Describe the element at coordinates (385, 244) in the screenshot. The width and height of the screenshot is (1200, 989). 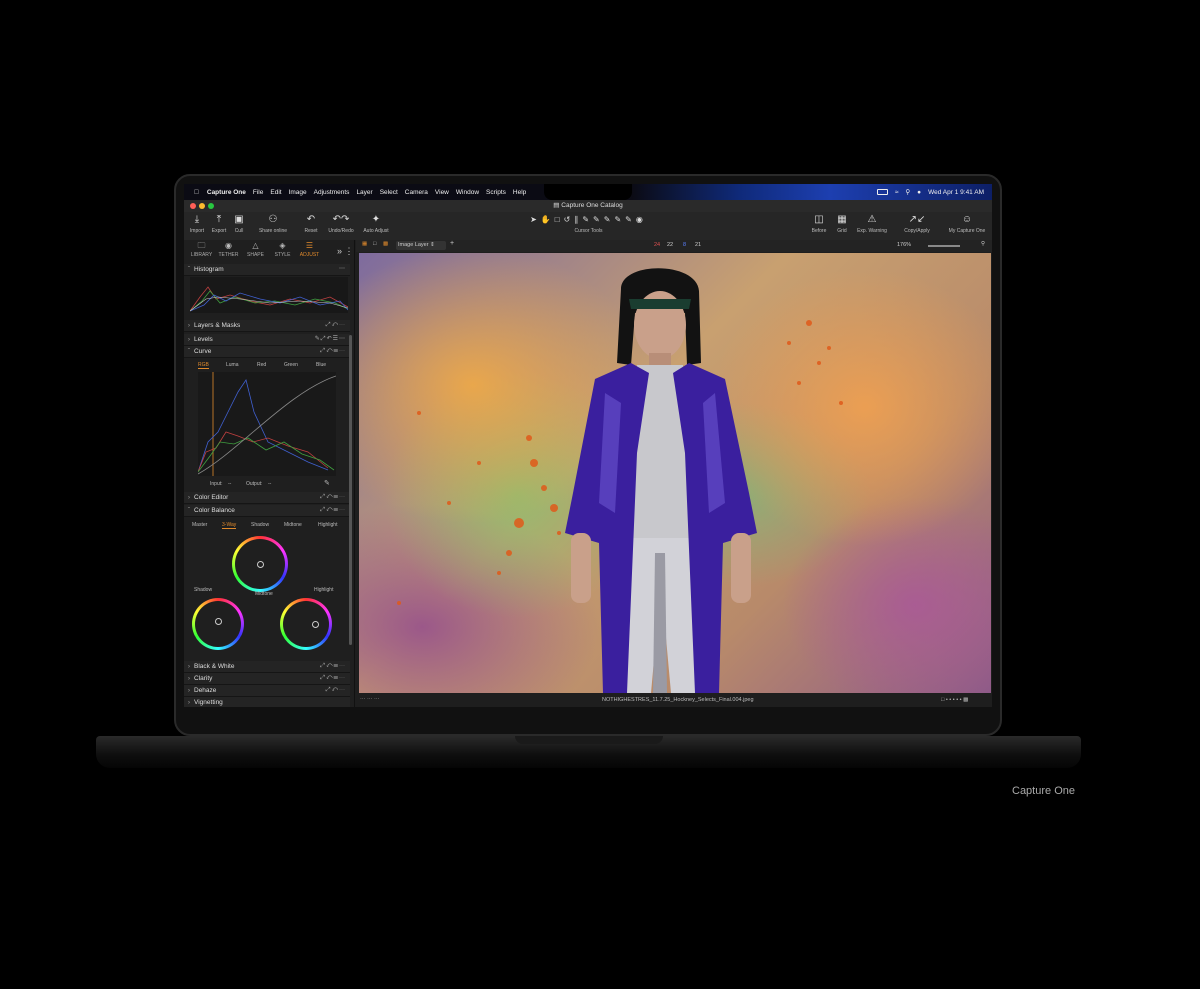
I see `compare-view-icon: ▩` at that location.